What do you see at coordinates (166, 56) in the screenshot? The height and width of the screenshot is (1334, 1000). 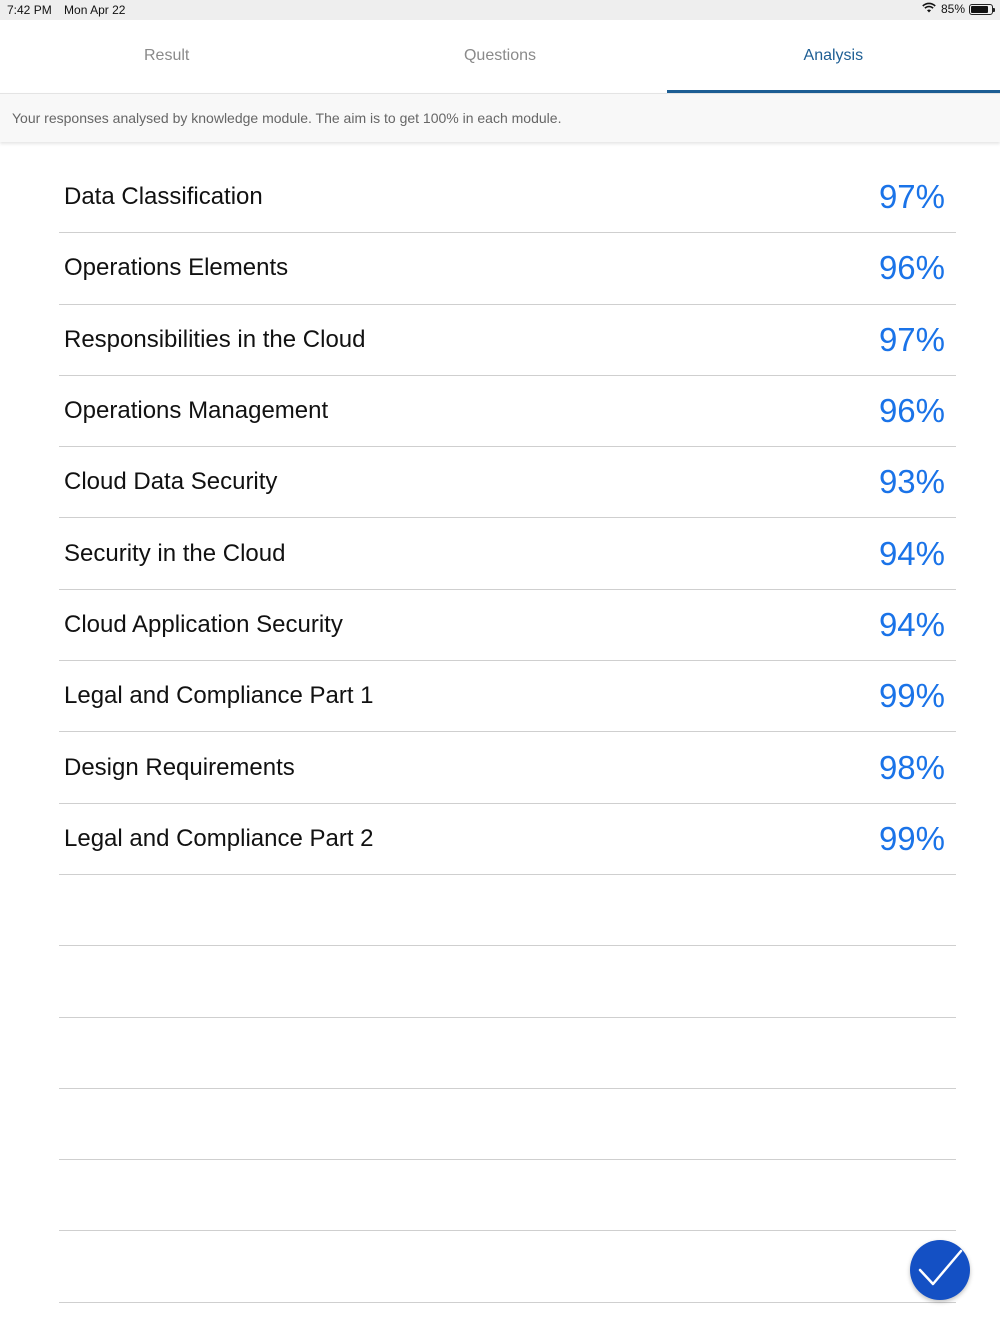 I see `tab-result: Result` at bounding box center [166, 56].